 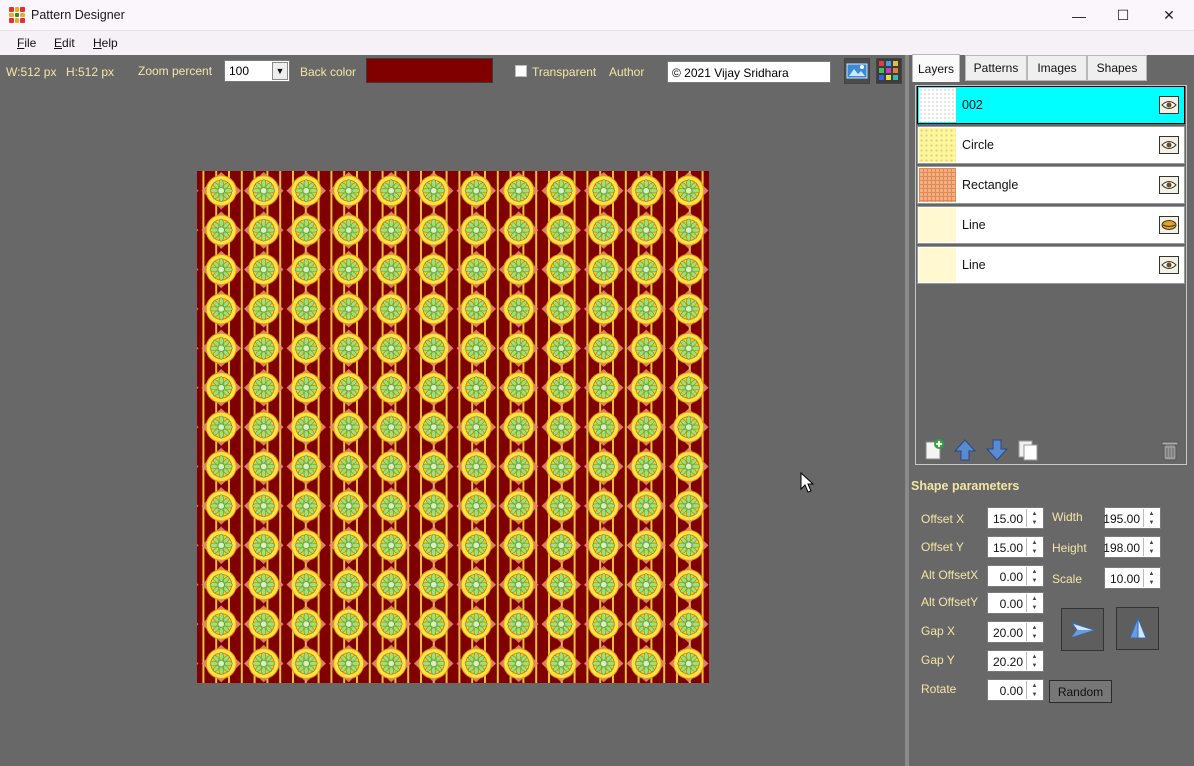 I want to click on close-button: ✕, so click(x=1169, y=15).